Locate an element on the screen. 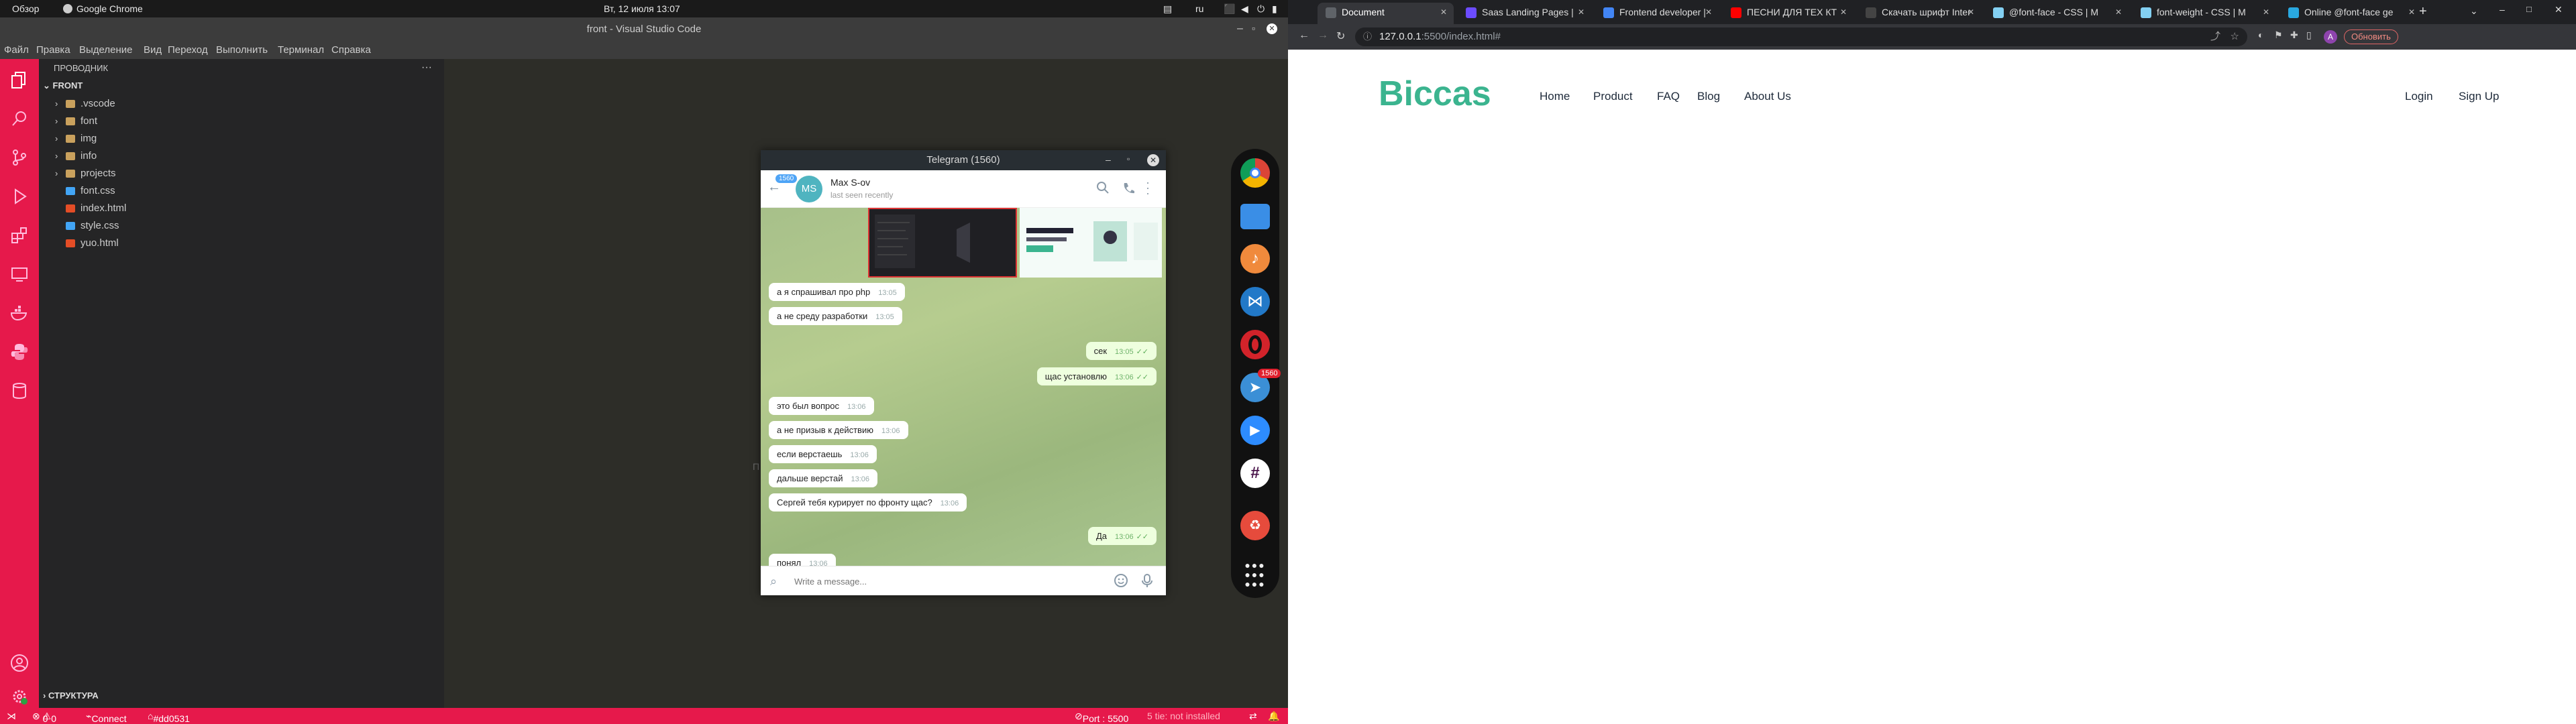 Image resolution: width=2576 pixels, height=724 pixels. incoming-message: а я спрашивал про php 13:05 is located at coordinates (837, 292).